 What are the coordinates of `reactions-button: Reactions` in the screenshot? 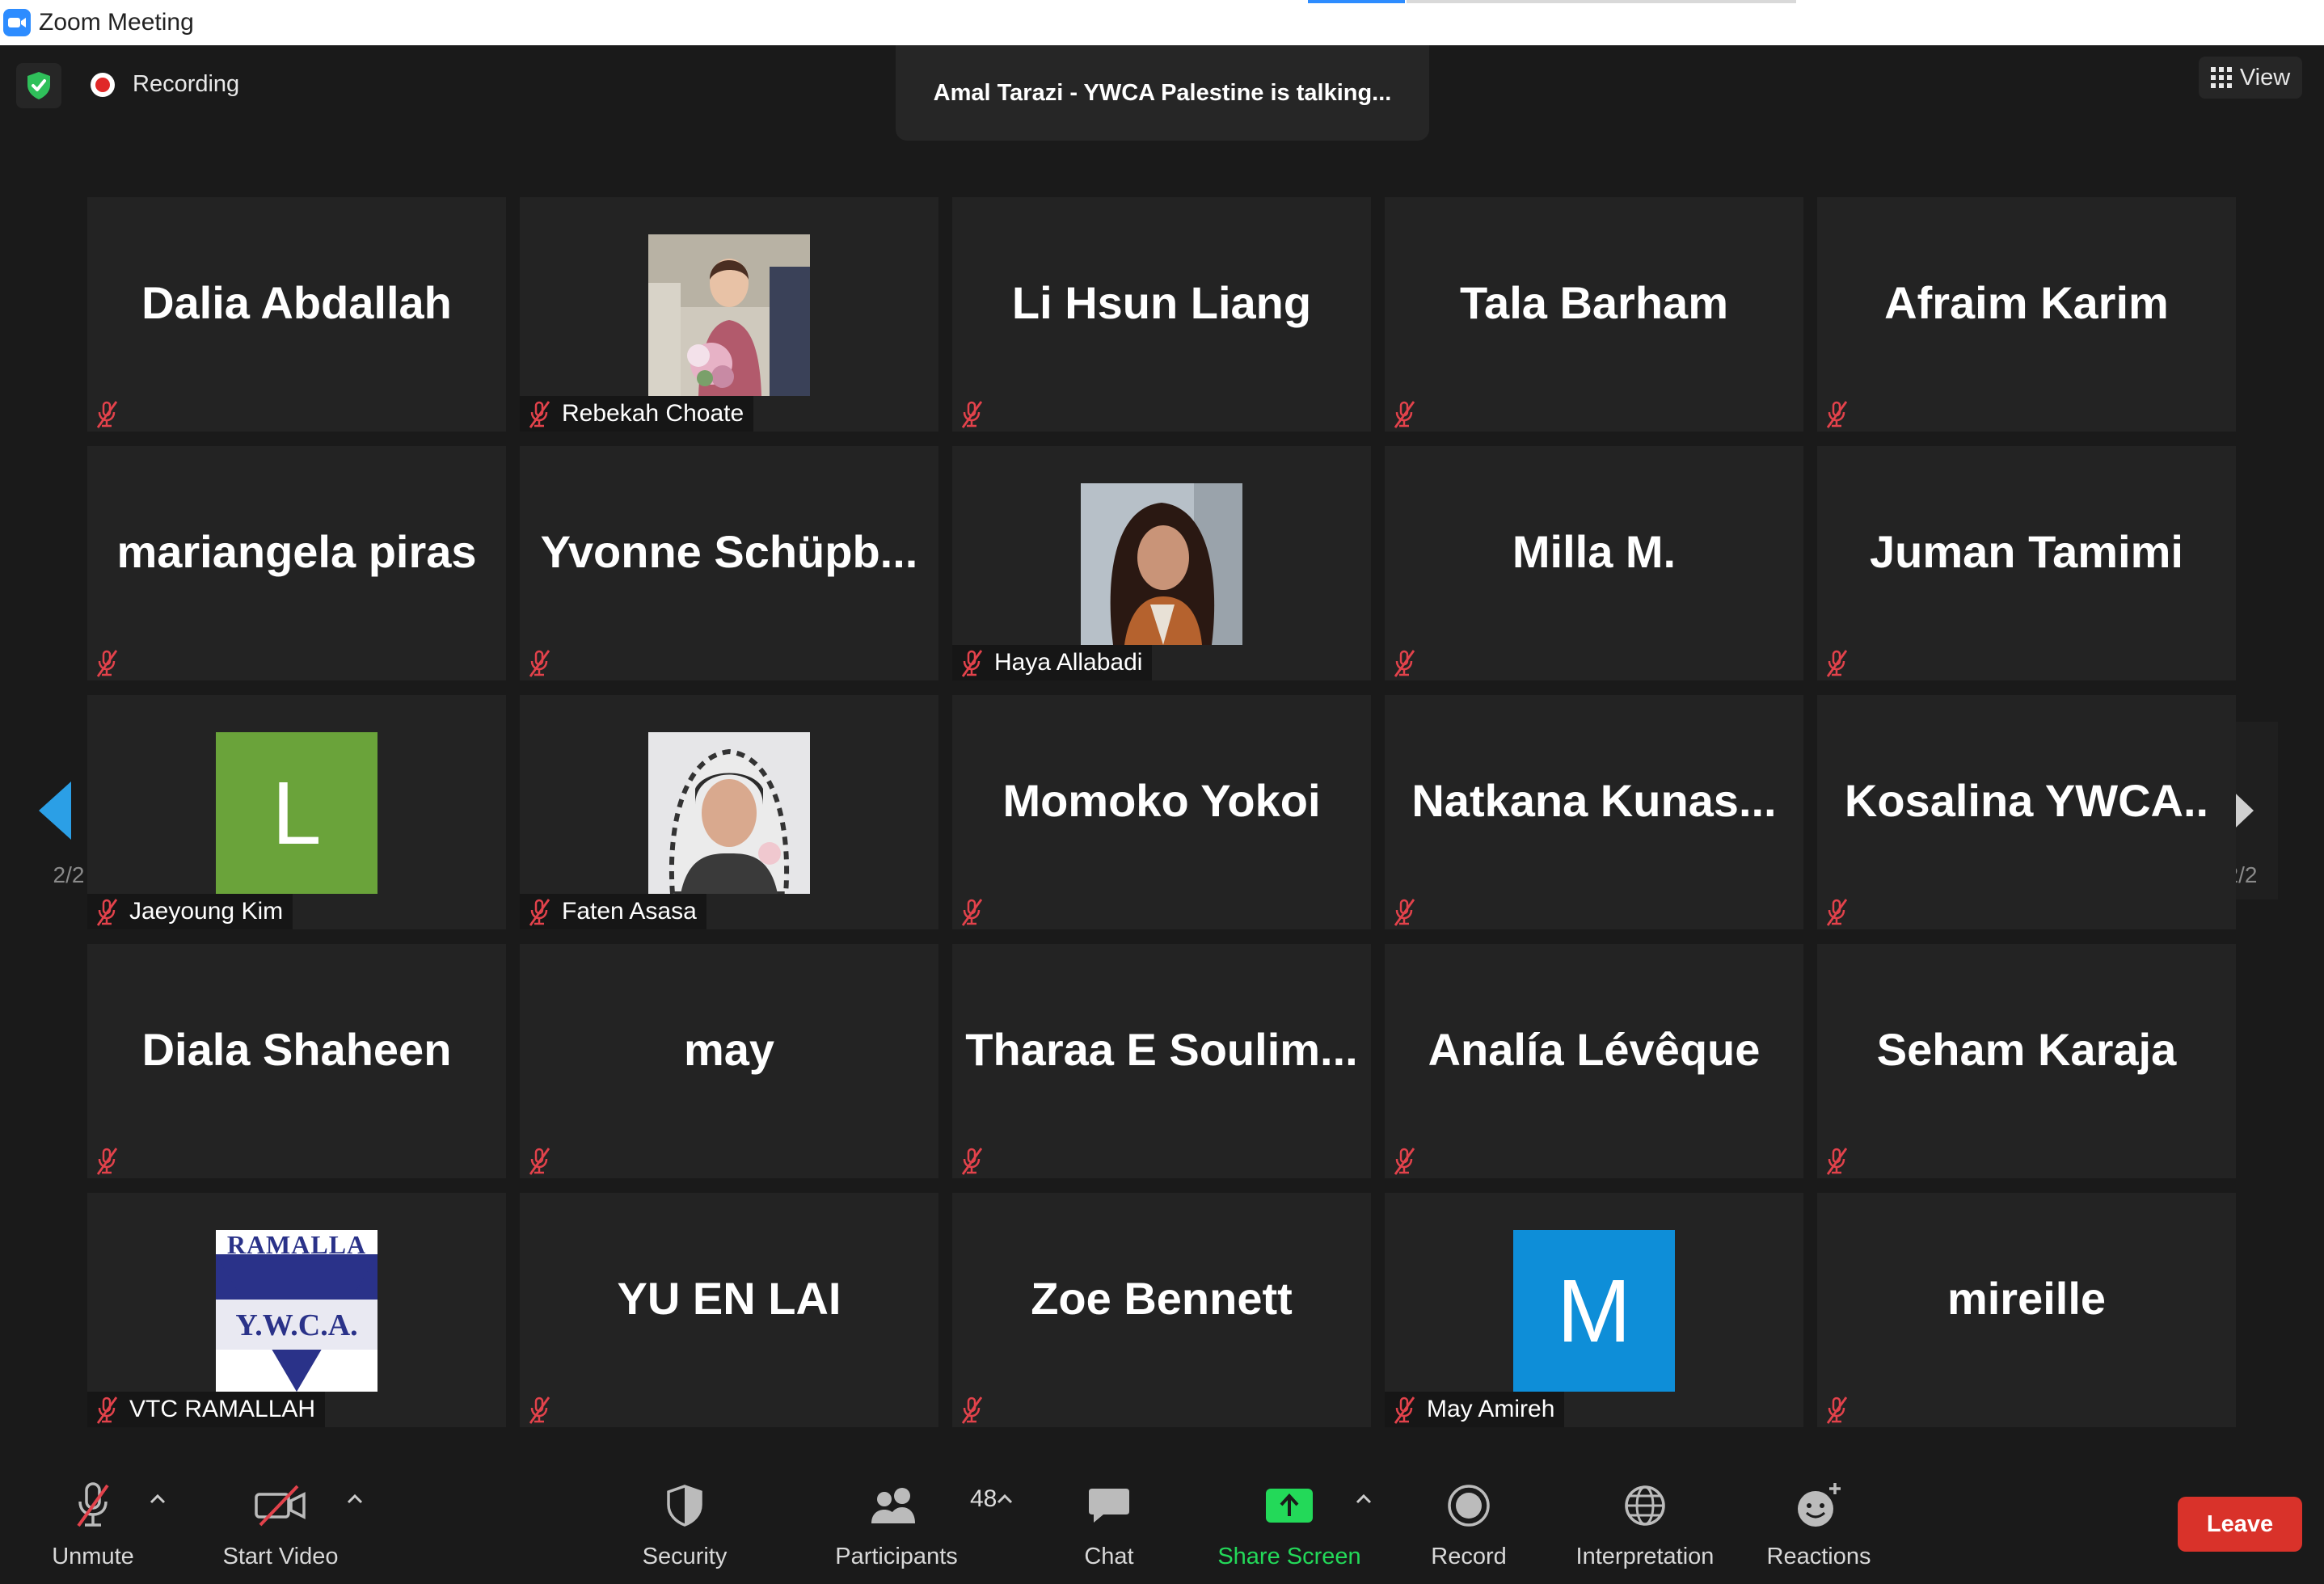 It's located at (1819, 1523).